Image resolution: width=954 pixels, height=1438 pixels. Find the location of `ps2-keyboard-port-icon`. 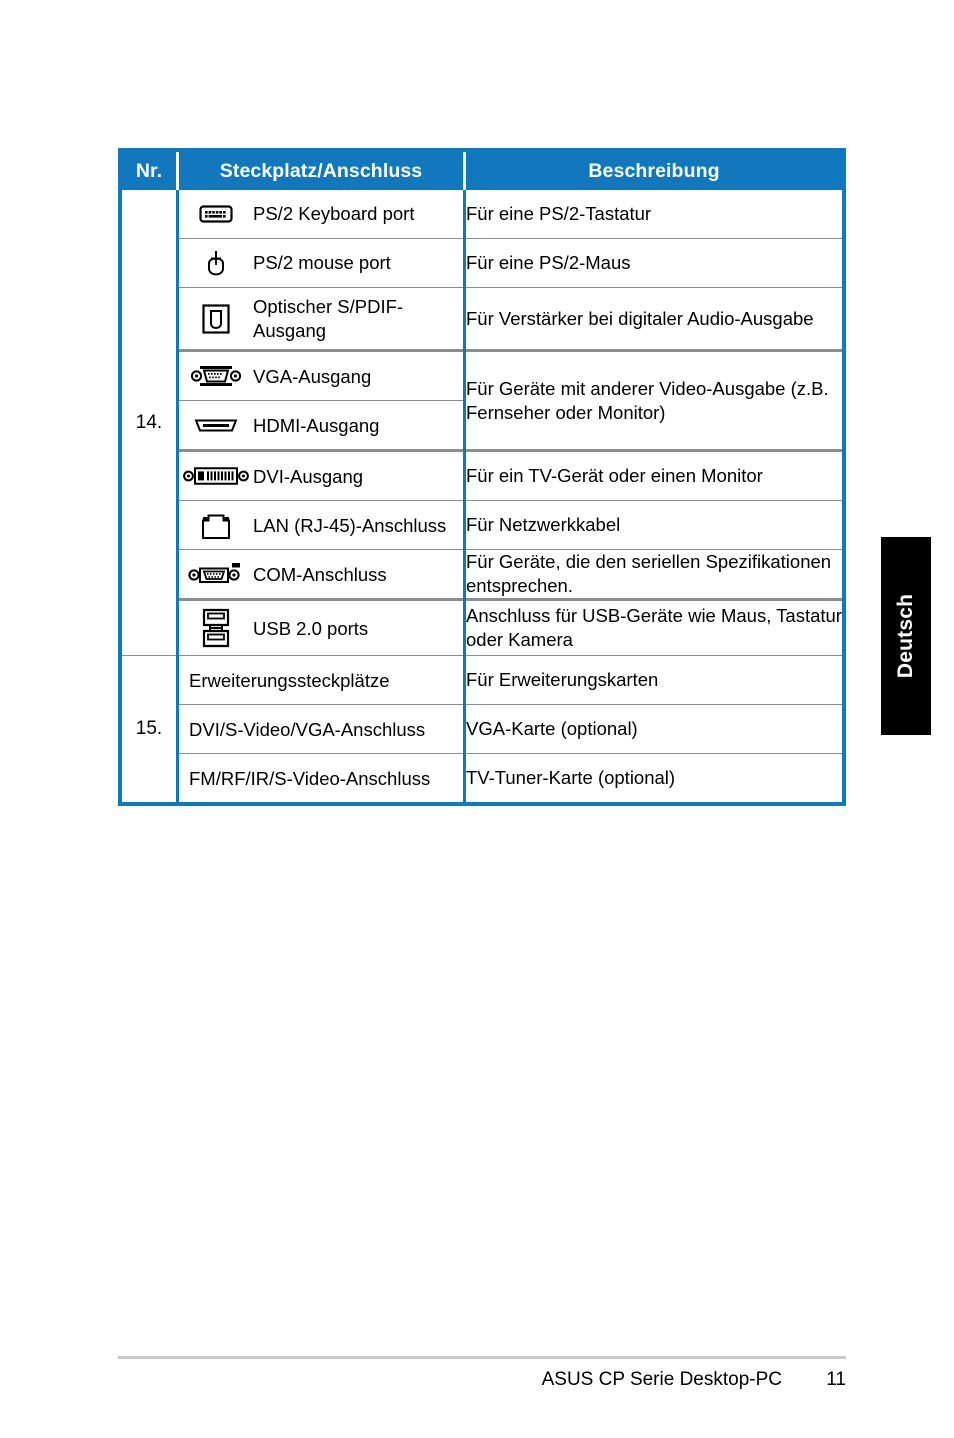

ps2-keyboard-port-icon is located at coordinates (216, 214).